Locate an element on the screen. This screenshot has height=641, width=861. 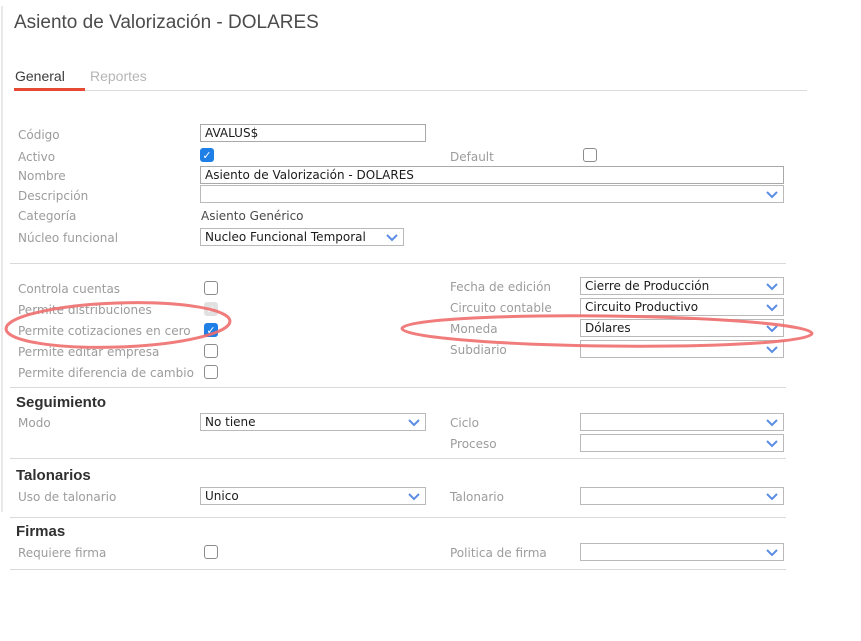
moneda-label: Moneda is located at coordinates (474, 329).